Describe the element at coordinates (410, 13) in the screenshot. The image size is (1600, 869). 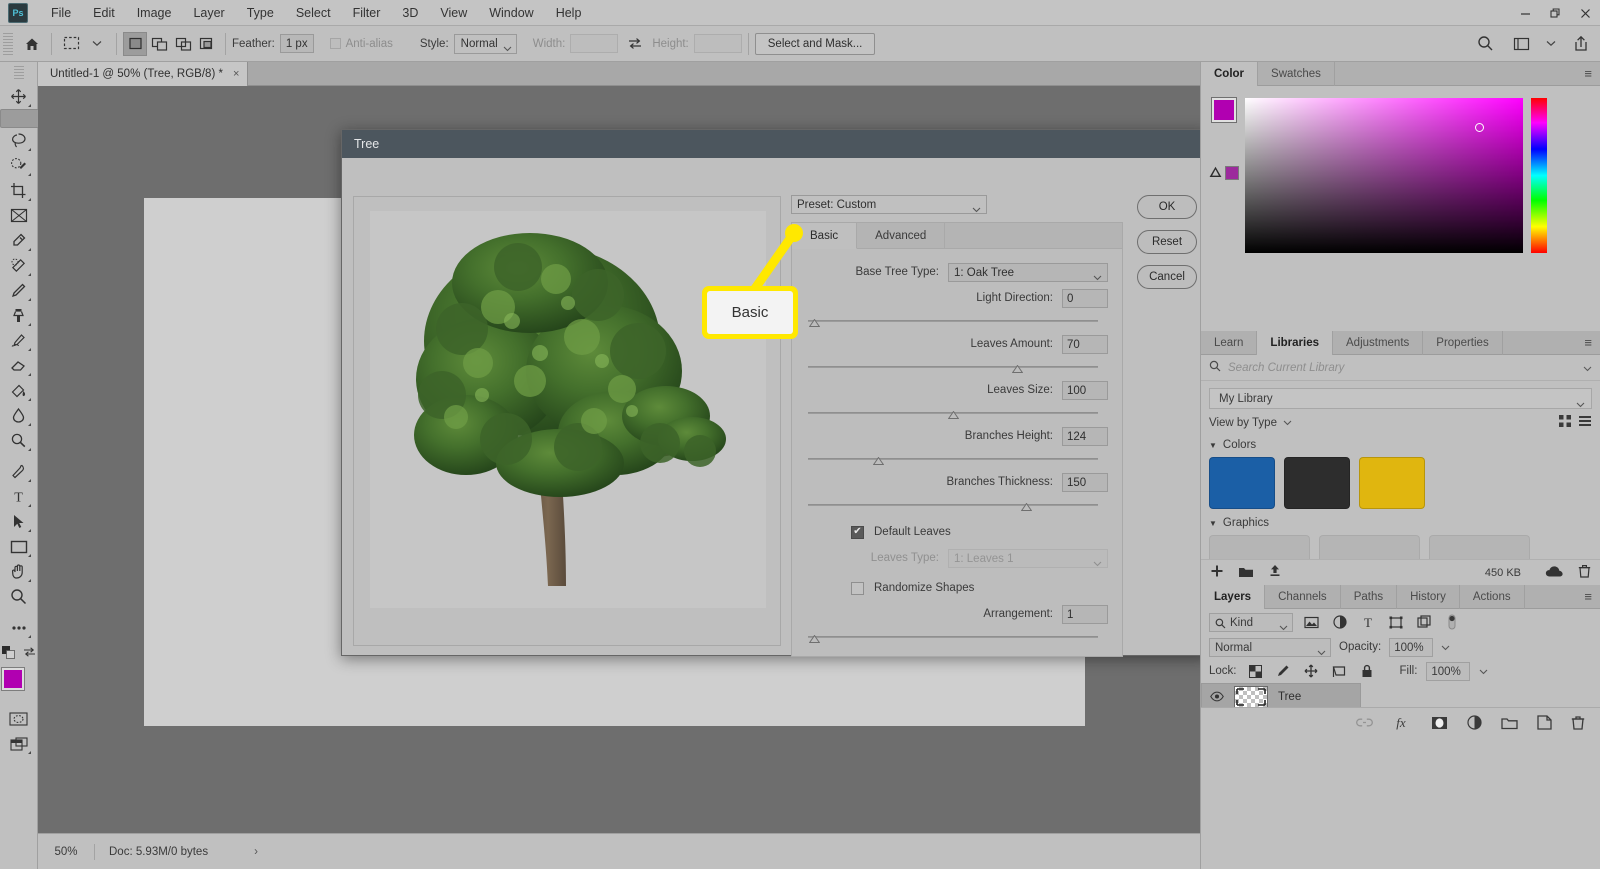
I see `menu-3d: 3D` at that location.